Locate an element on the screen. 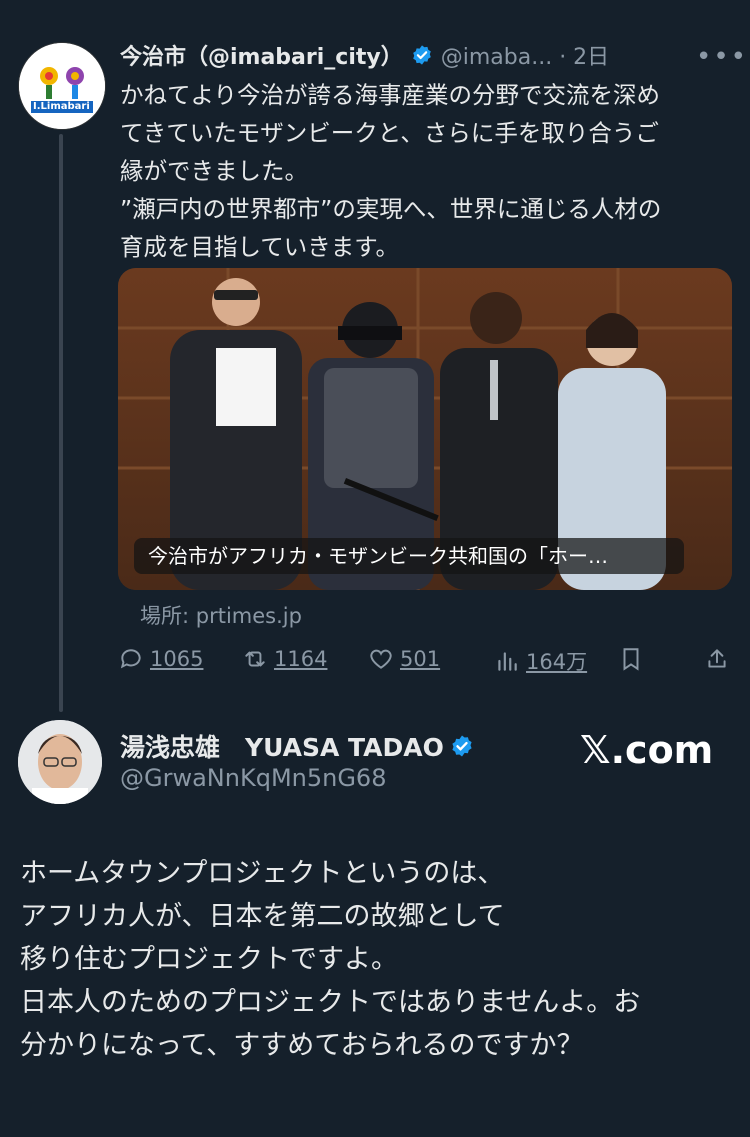 This screenshot has height=1137, width=750. x-com-watermark: 𝕏.com is located at coordinates (647, 750).